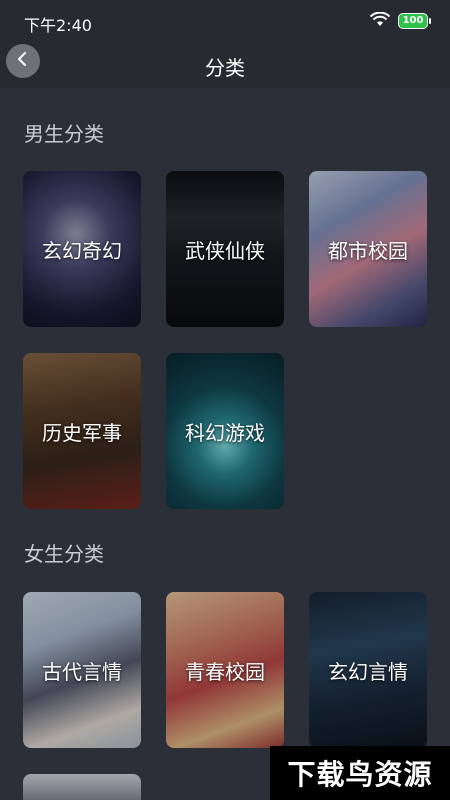 The width and height of the screenshot is (450, 800). I want to click on category-label: 古代言情, so click(82, 671).